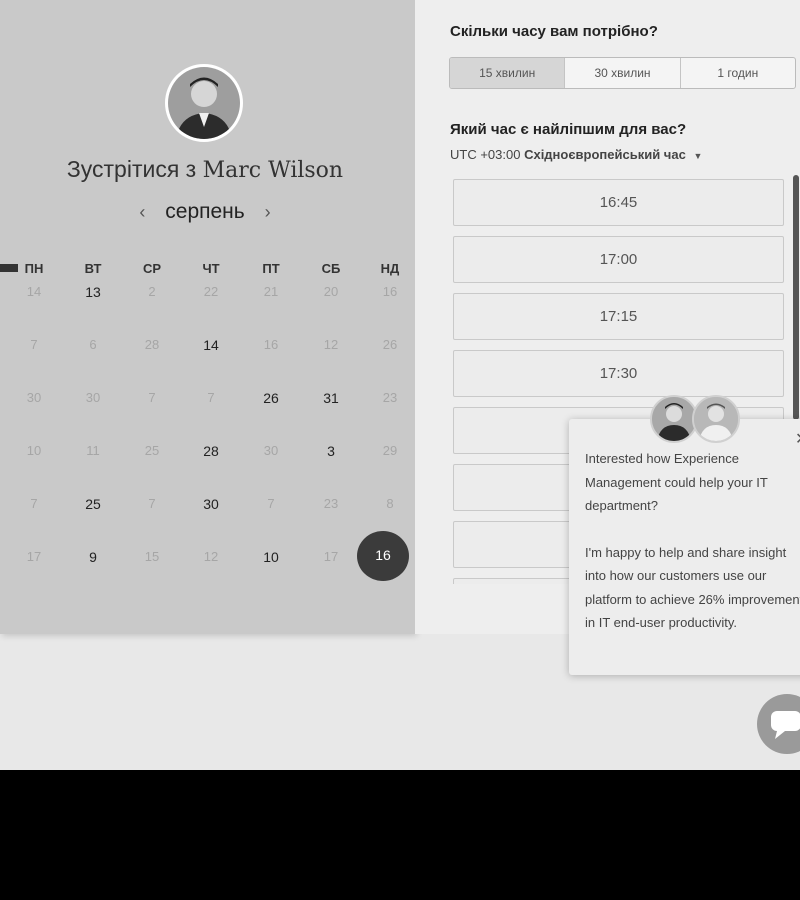 This screenshot has width=800, height=900. Describe the element at coordinates (785, 725) in the screenshot. I see `chat-bubble-icon` at that location.